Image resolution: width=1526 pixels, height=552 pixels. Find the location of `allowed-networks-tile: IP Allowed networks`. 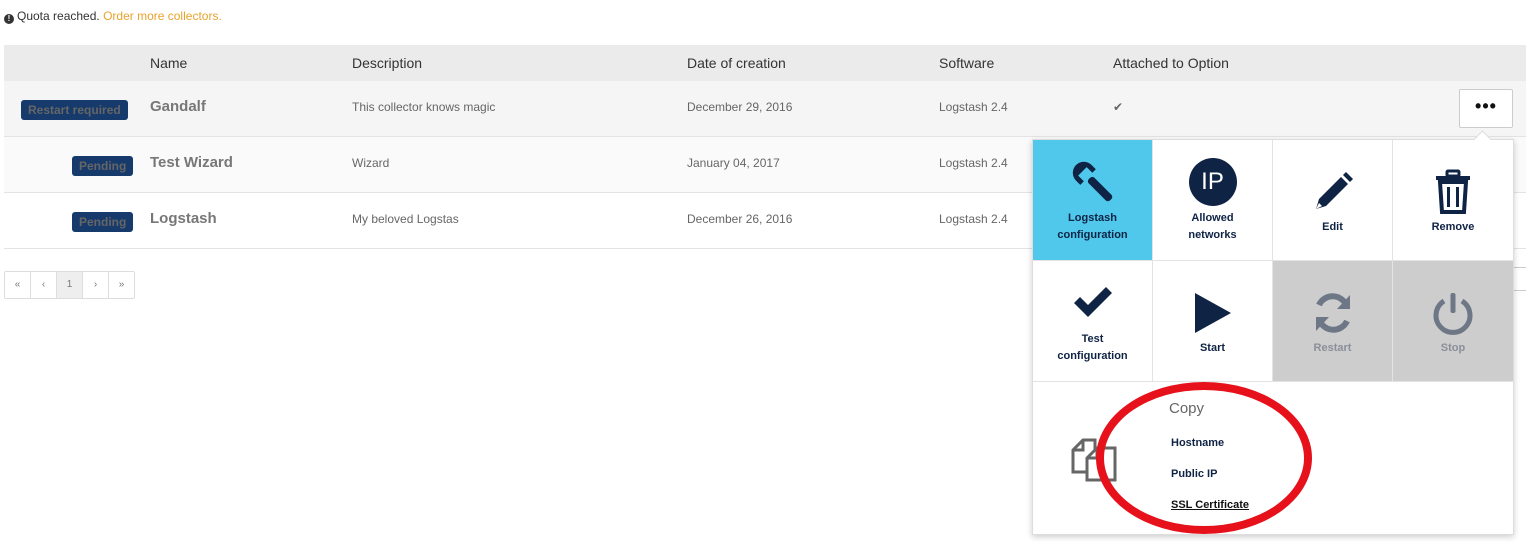

allowed-networks-tile: IP Allowed networks is located at coordinates (1213, 200).